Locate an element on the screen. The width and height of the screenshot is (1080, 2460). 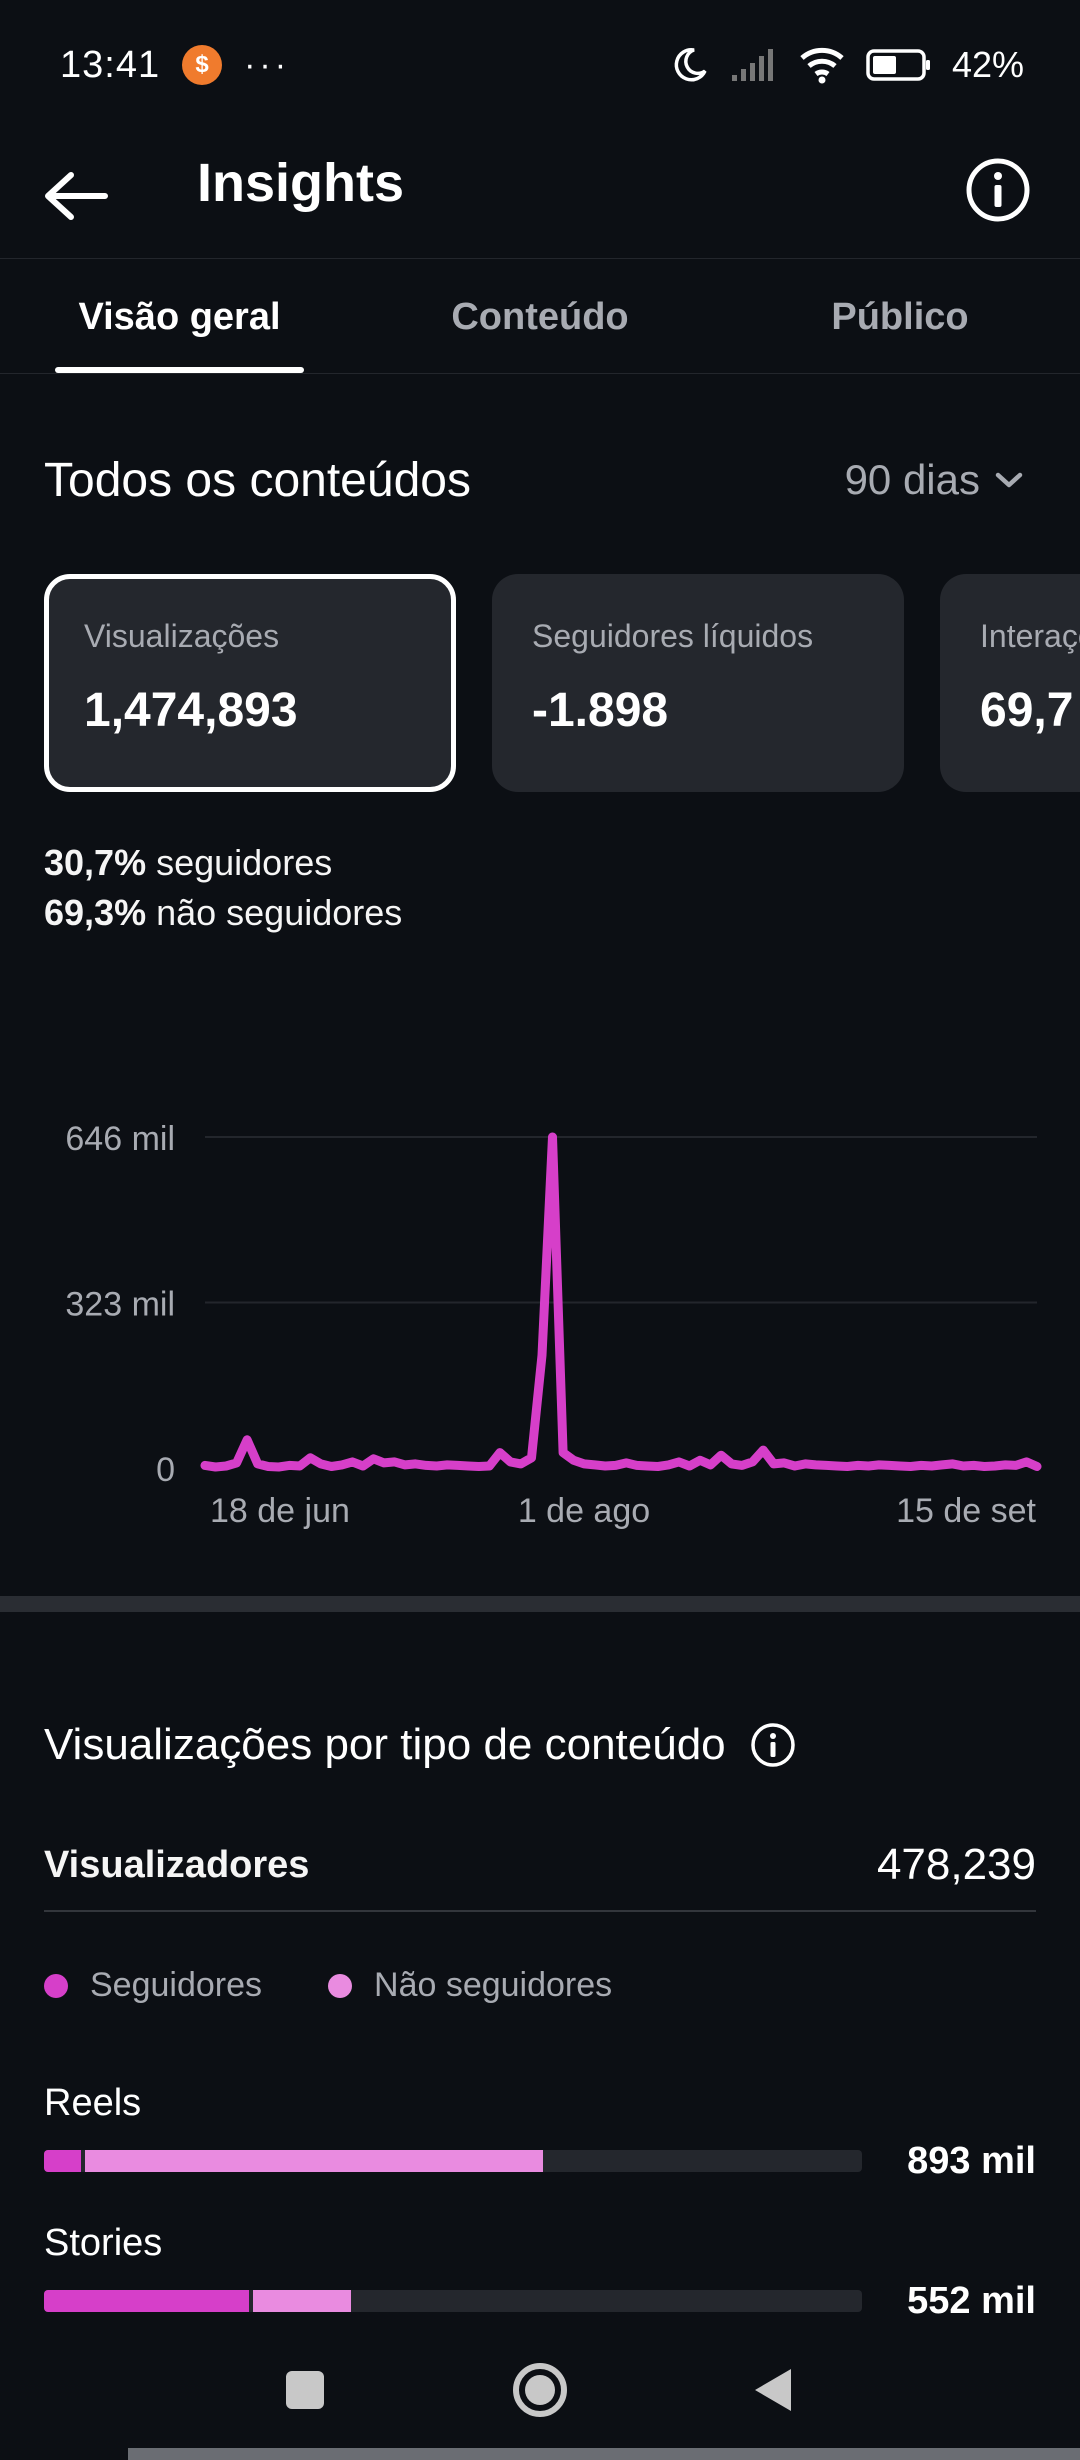
notification-icon-text: $ is located at coordinates (202, 64).